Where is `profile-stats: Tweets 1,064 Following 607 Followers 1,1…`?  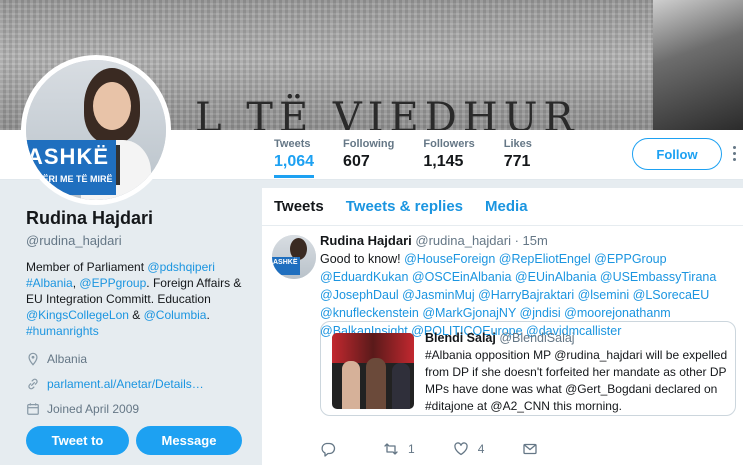
profile-stats: Tweets 1,064 Following 607 Followers 1,1… is located at coordinates (417, 158).